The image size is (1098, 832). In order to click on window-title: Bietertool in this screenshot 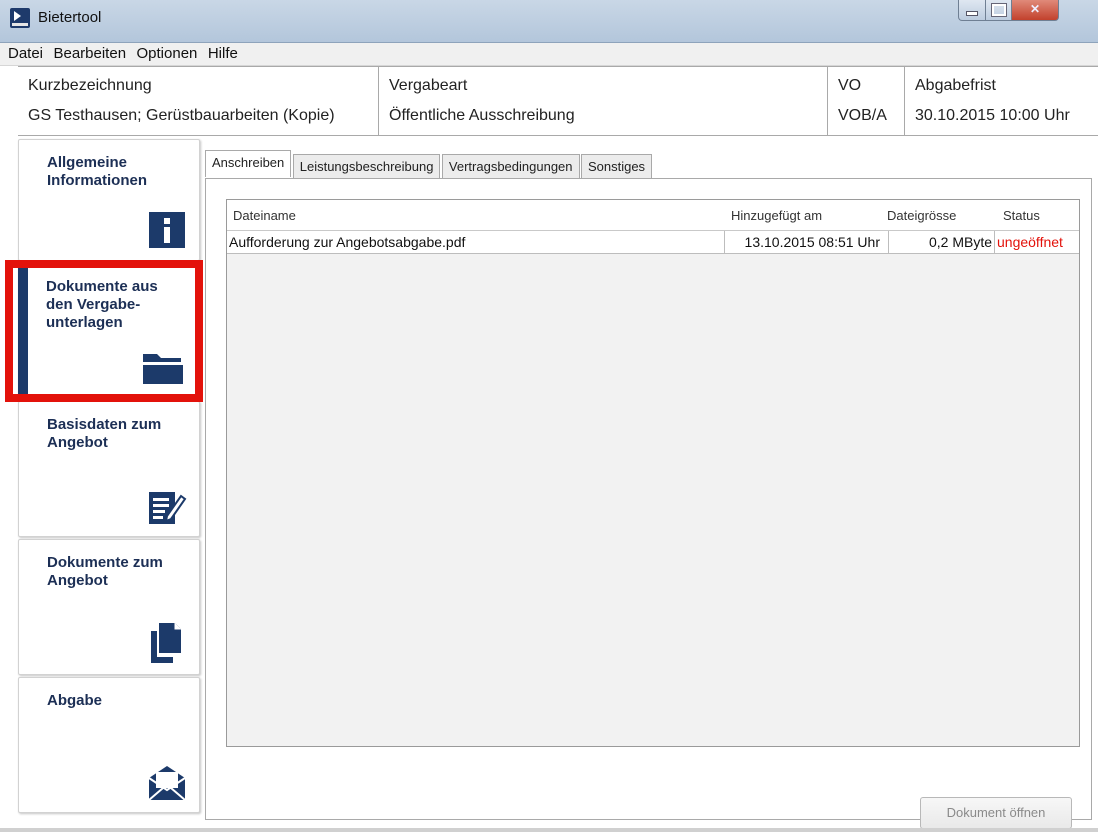, I will do `click(70, 17)`.